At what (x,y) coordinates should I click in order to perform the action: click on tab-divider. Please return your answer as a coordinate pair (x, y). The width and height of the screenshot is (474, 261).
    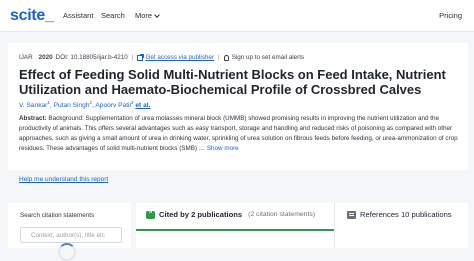
    Looking at the image, I should click on (334, 225).